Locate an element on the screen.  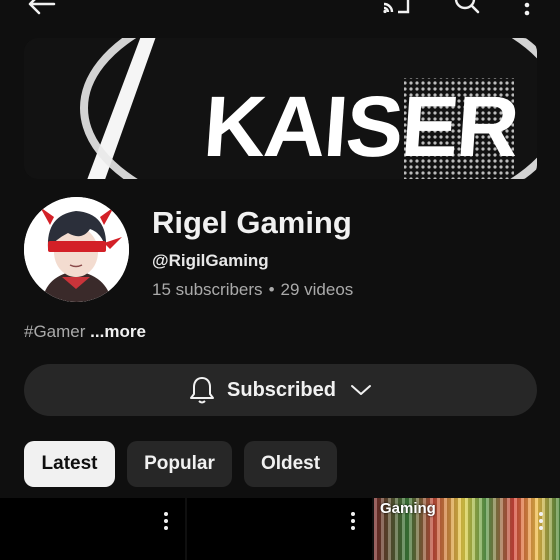
search-icon is located at coordinates (467, 8).